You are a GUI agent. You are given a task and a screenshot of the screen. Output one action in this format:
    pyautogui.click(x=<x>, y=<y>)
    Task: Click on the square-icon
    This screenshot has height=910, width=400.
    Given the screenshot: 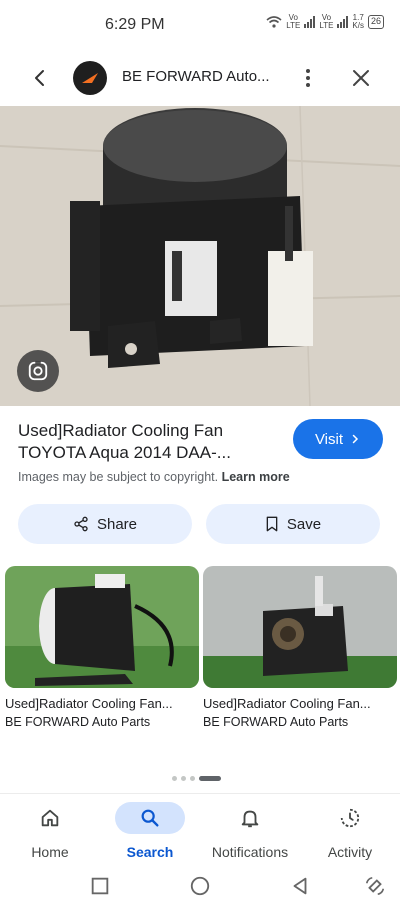 What is the action you would take?
    pyautogui.click(x=100, y=886)
    